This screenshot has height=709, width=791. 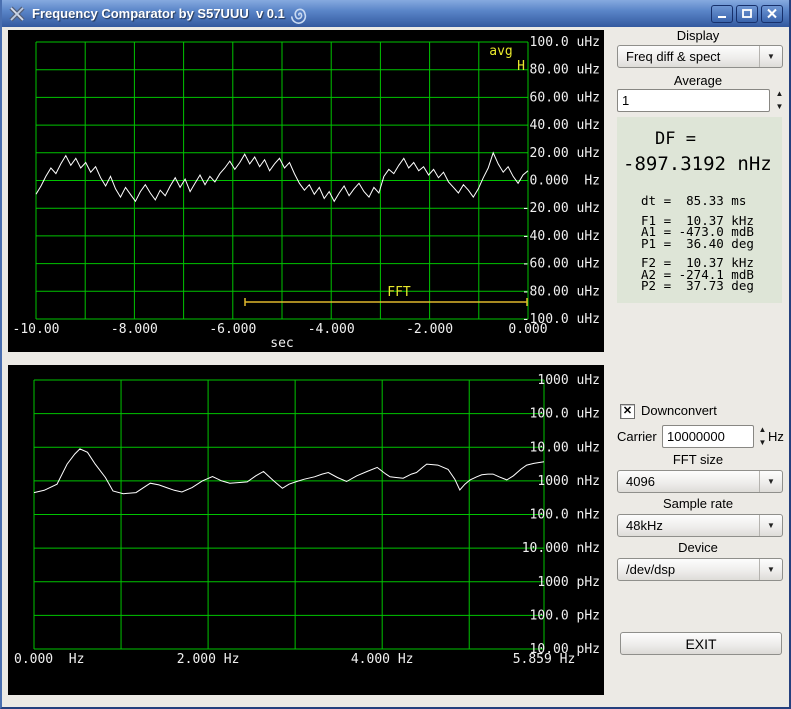 I want to click on exit-button: EXIT, so click(x=701, y=643).